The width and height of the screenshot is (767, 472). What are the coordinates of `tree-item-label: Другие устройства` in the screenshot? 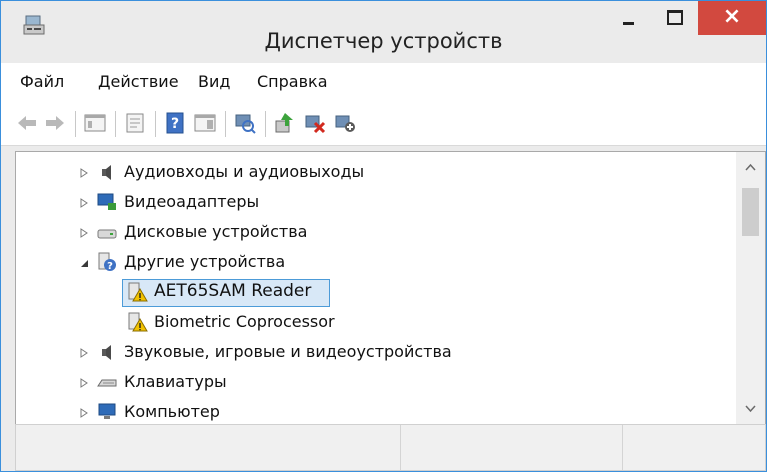 It's located at (205, 261).